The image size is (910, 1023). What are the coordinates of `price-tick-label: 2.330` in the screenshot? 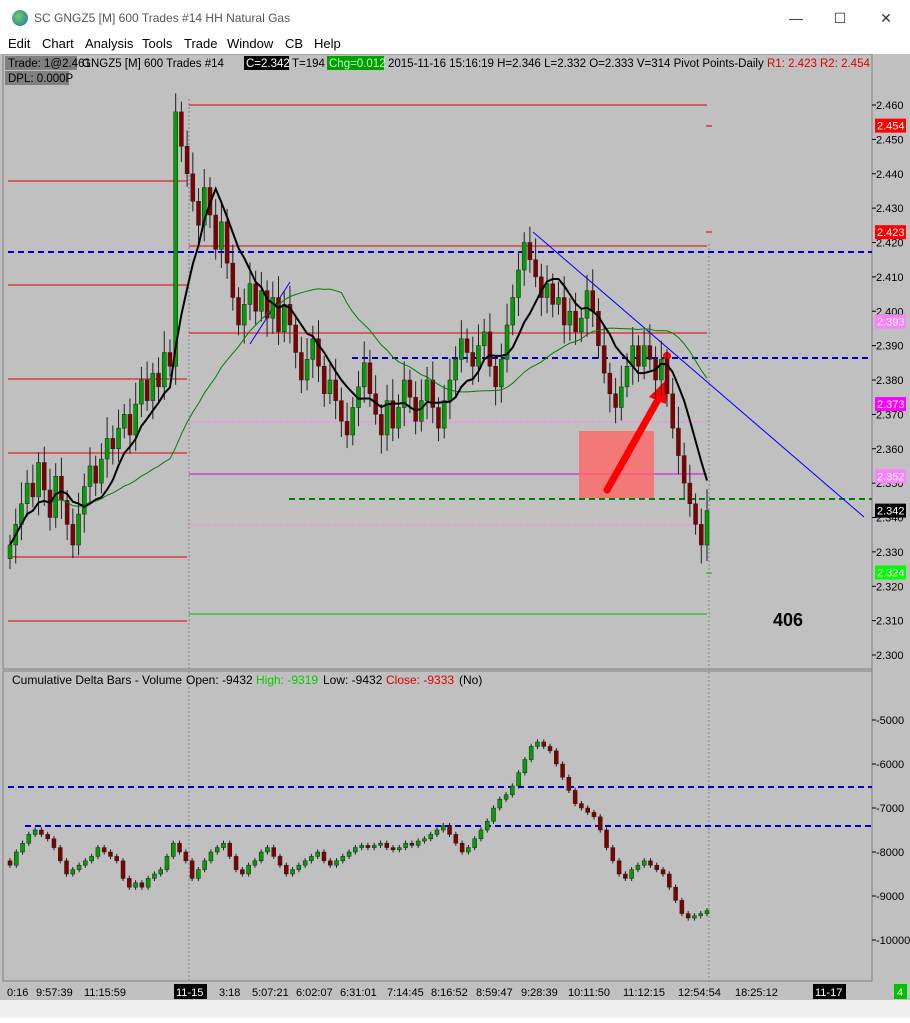 It's located at (890, 553).